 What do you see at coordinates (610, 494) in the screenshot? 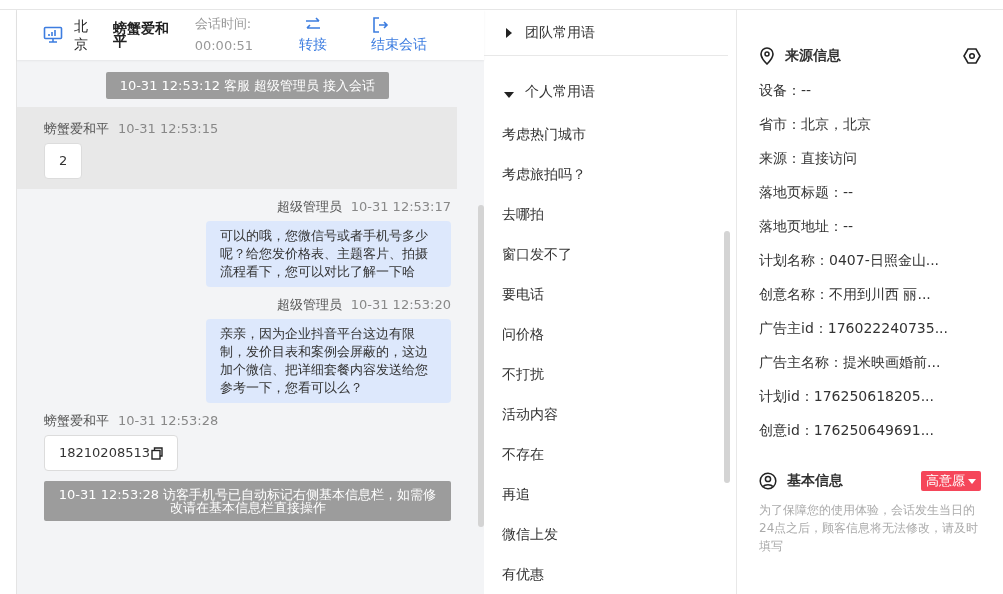
I see `phrase-item: 再追` at bounding box center [610, 494].